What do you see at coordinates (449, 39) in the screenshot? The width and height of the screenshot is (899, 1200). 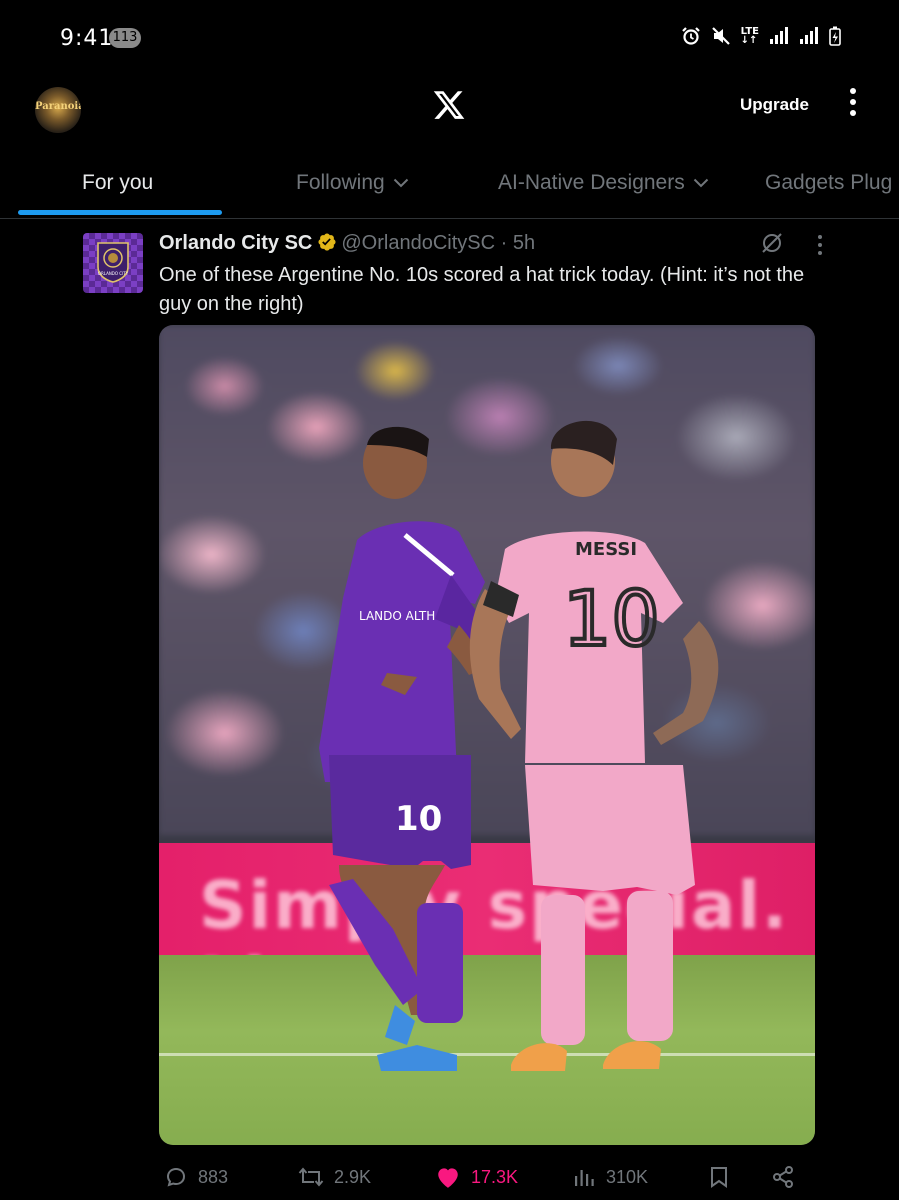 I see `status-bar: 9:41 113 LTE ↓↑` at bounding box center [449, 39].